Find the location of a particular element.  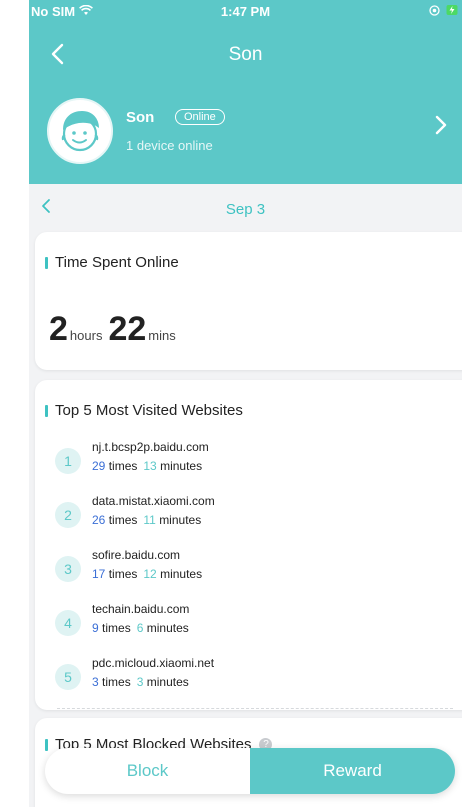

date-nav: Sep 3 is located at coordinates (245, 209).